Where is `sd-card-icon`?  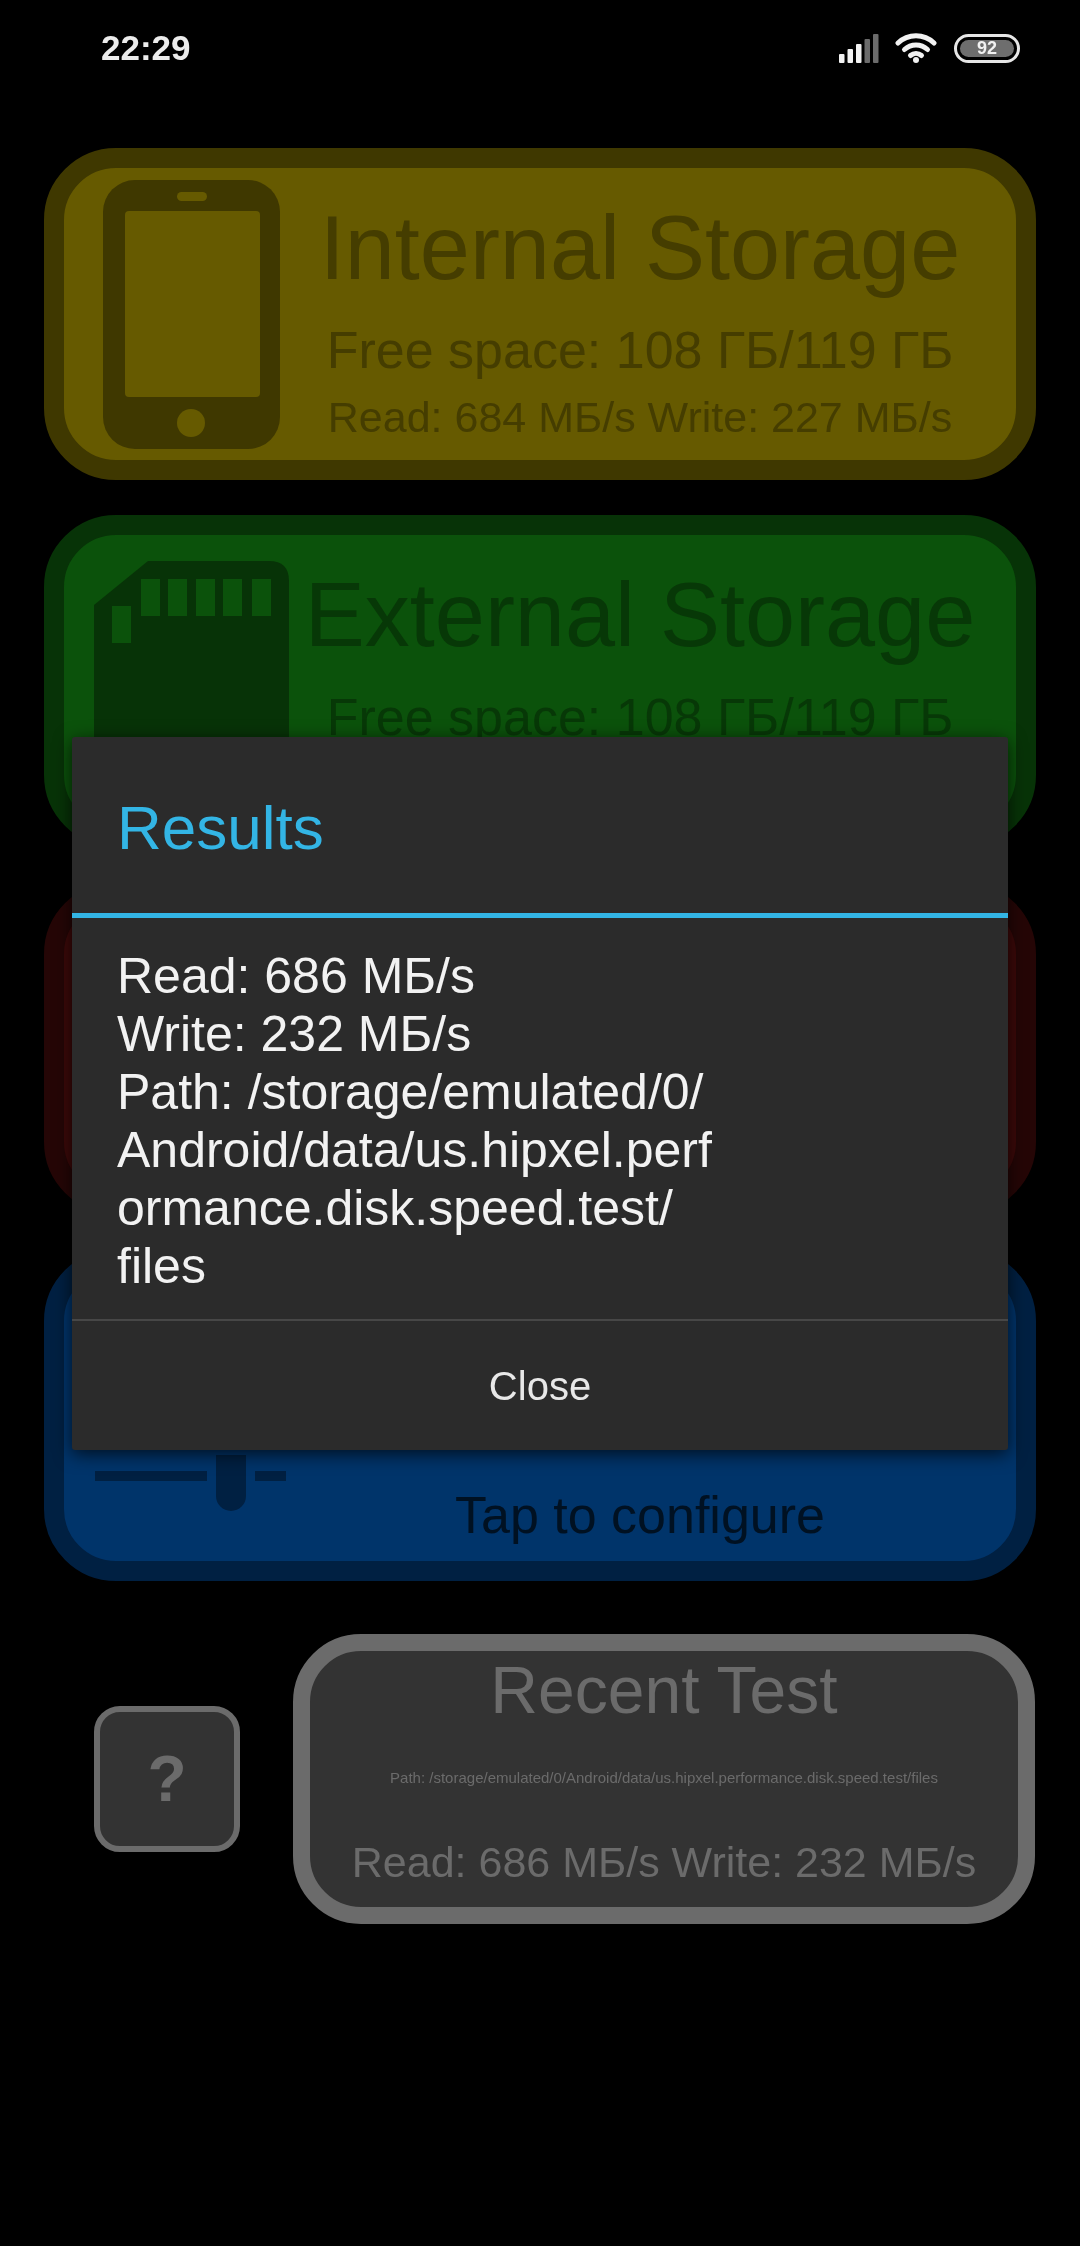
sd-card-icon is located at coordinates (191, 649).